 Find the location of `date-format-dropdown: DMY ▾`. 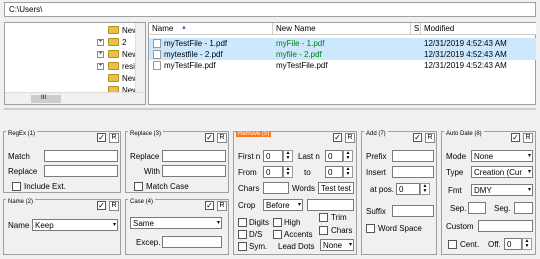

date-format-dropdown: DMY ▾ is located at coordinates (502, 190).